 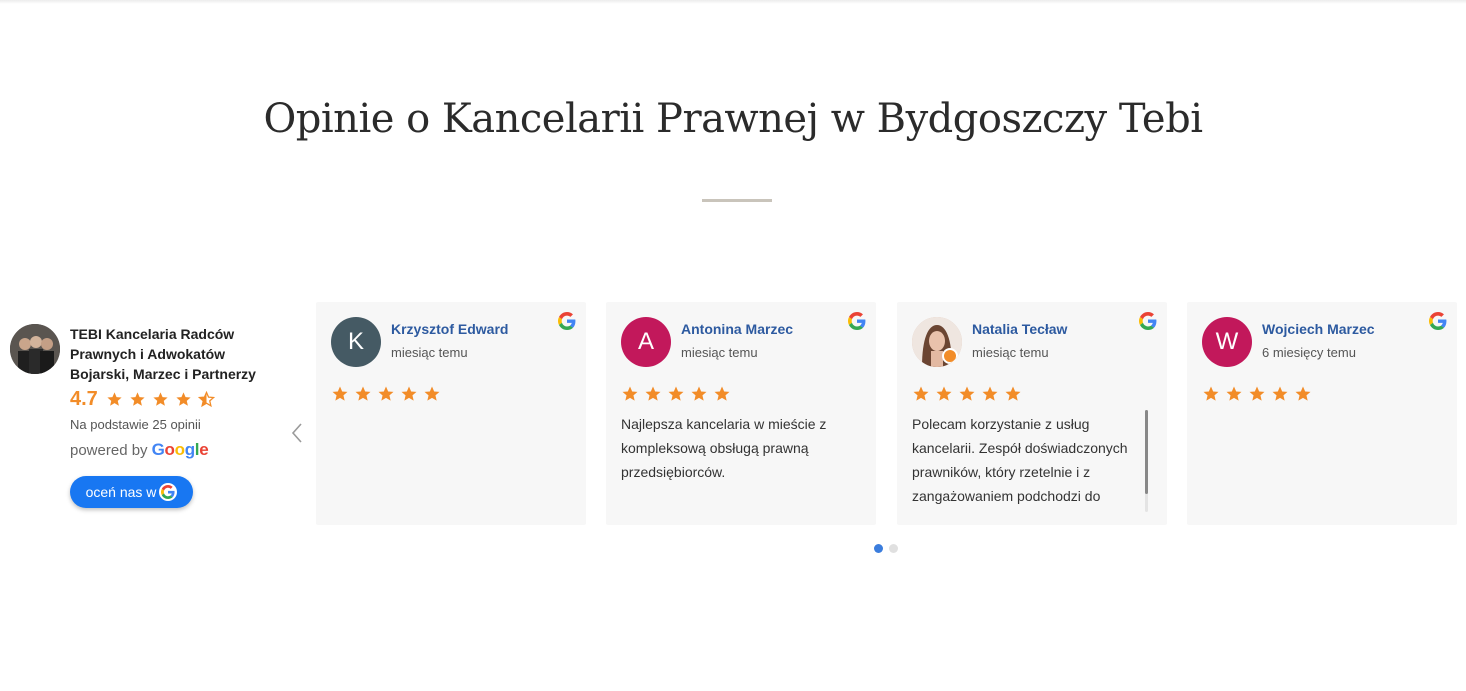 What do you see at coordinates (646, 342) in the screenshot?
I see `reviewer-avatar: A` at bounding box center [646, 342].